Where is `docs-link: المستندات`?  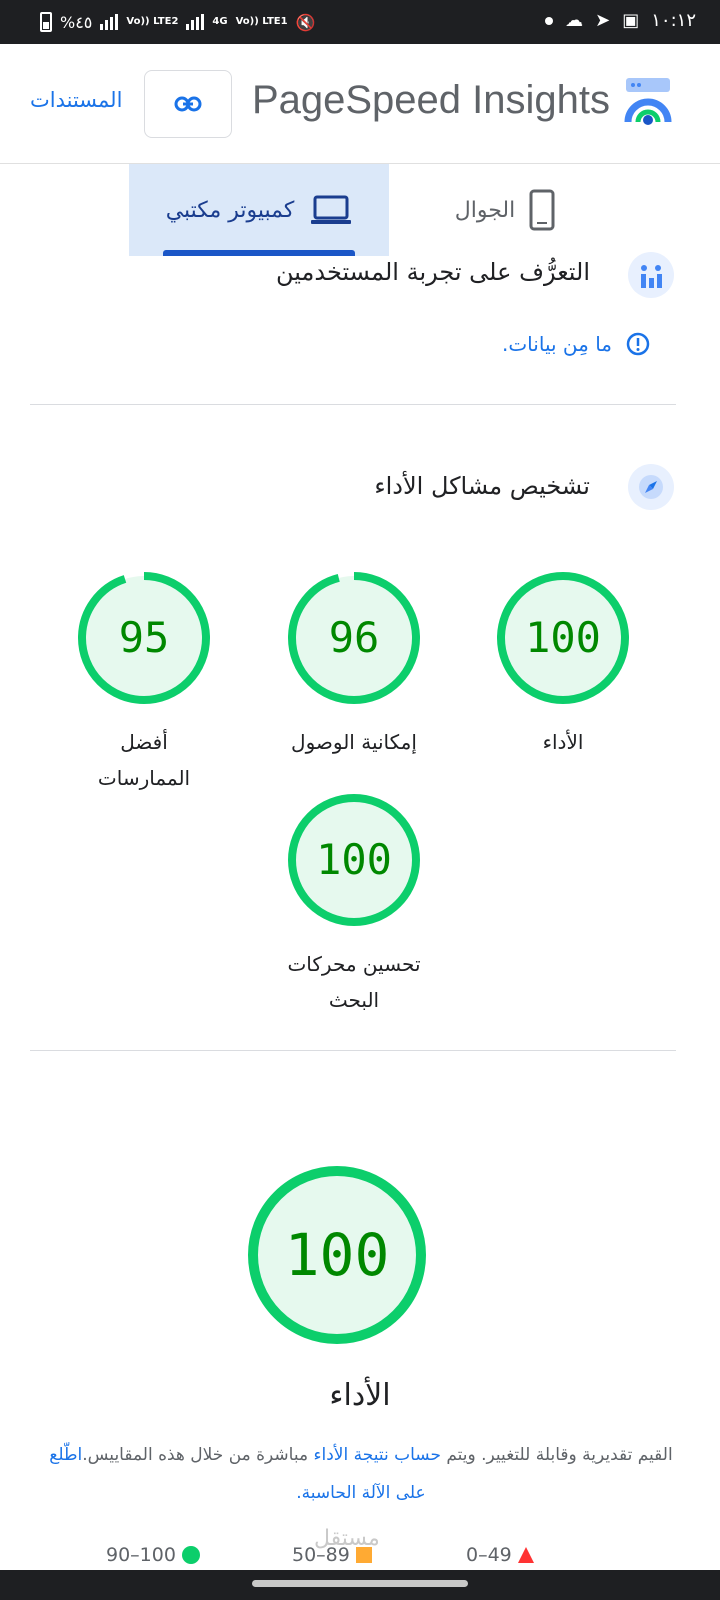 docs-link: المستندات is located at coordinates (76, 100).